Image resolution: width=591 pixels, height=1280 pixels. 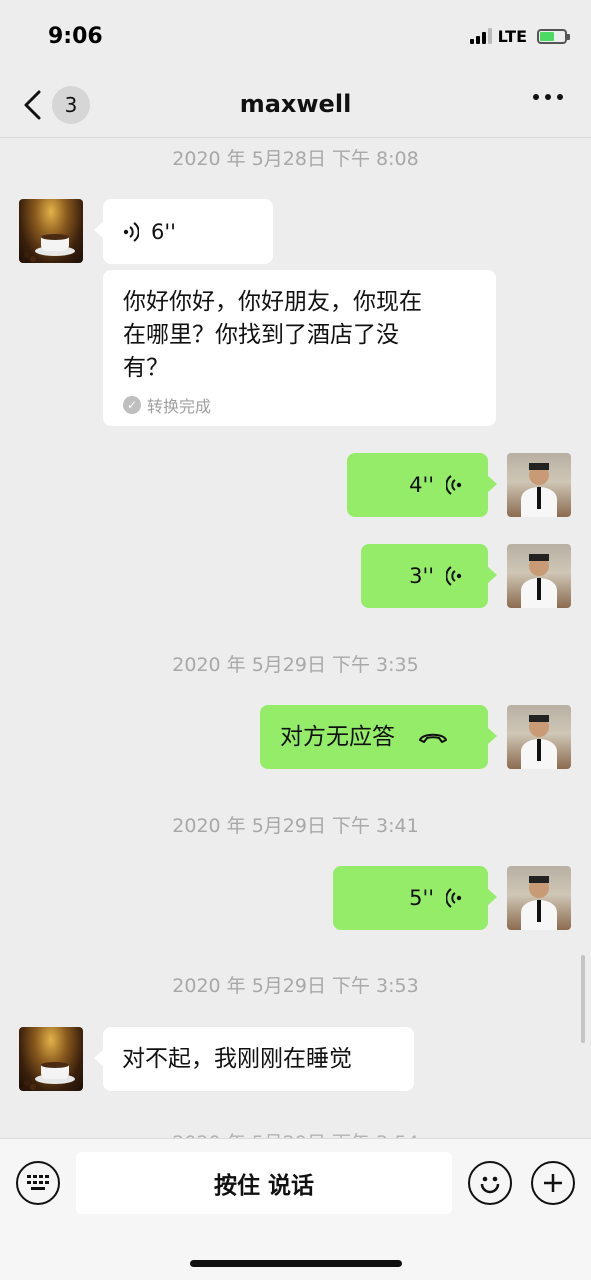 What do you see at coordinates (295, 986) in the screenshot?
I see `timestamp: 2020 年 5月29日 下午 3:53` at bounding box center [295, 986].